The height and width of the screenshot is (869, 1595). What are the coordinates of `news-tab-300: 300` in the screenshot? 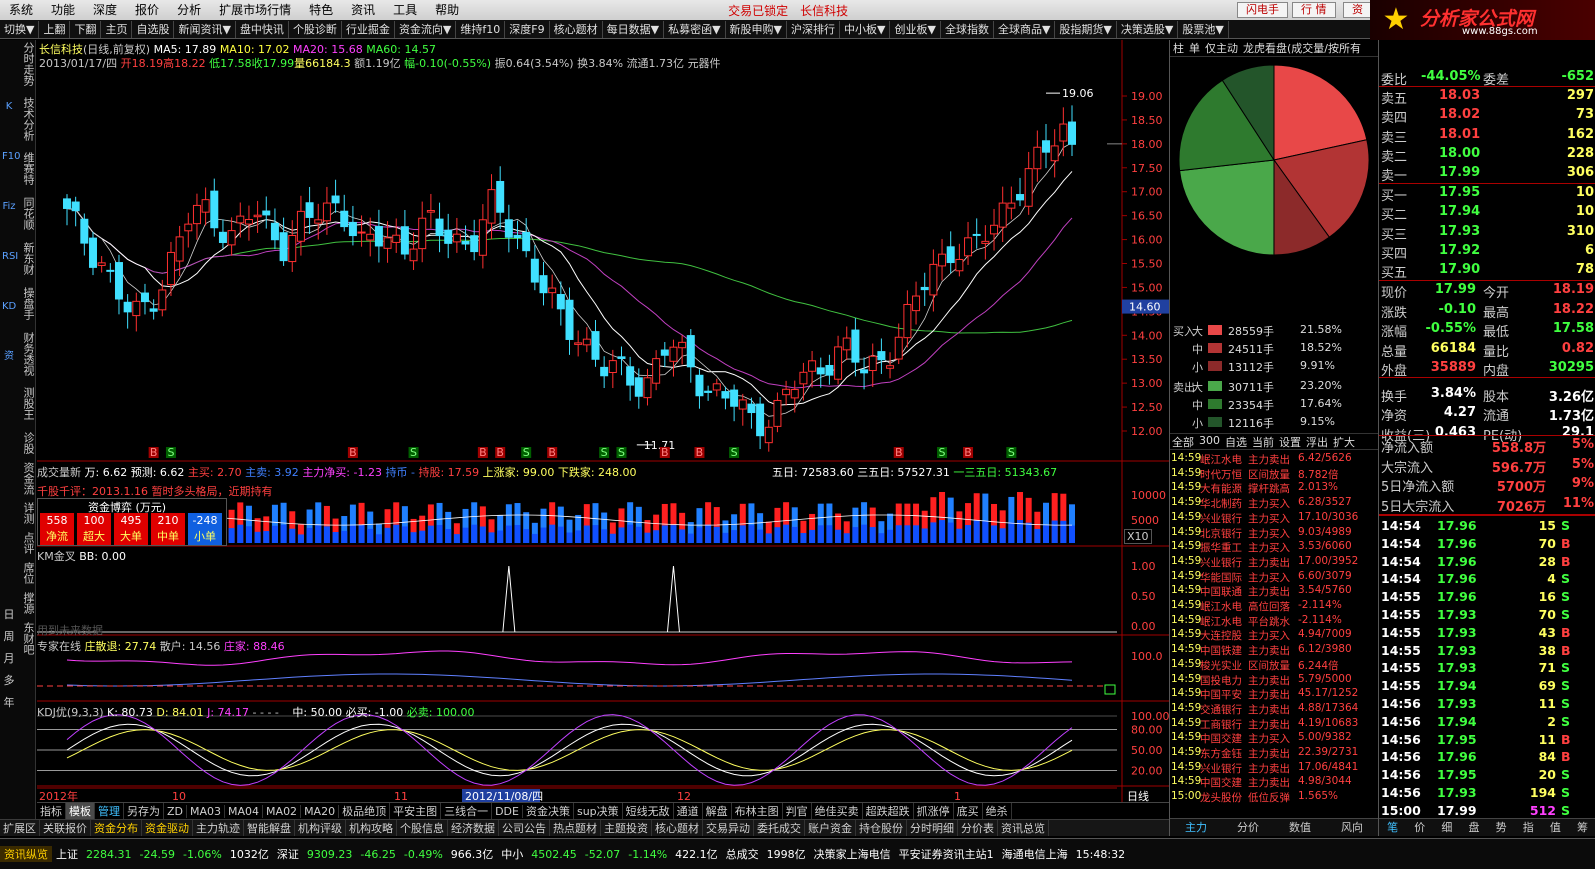 It's located at (1209, 441).